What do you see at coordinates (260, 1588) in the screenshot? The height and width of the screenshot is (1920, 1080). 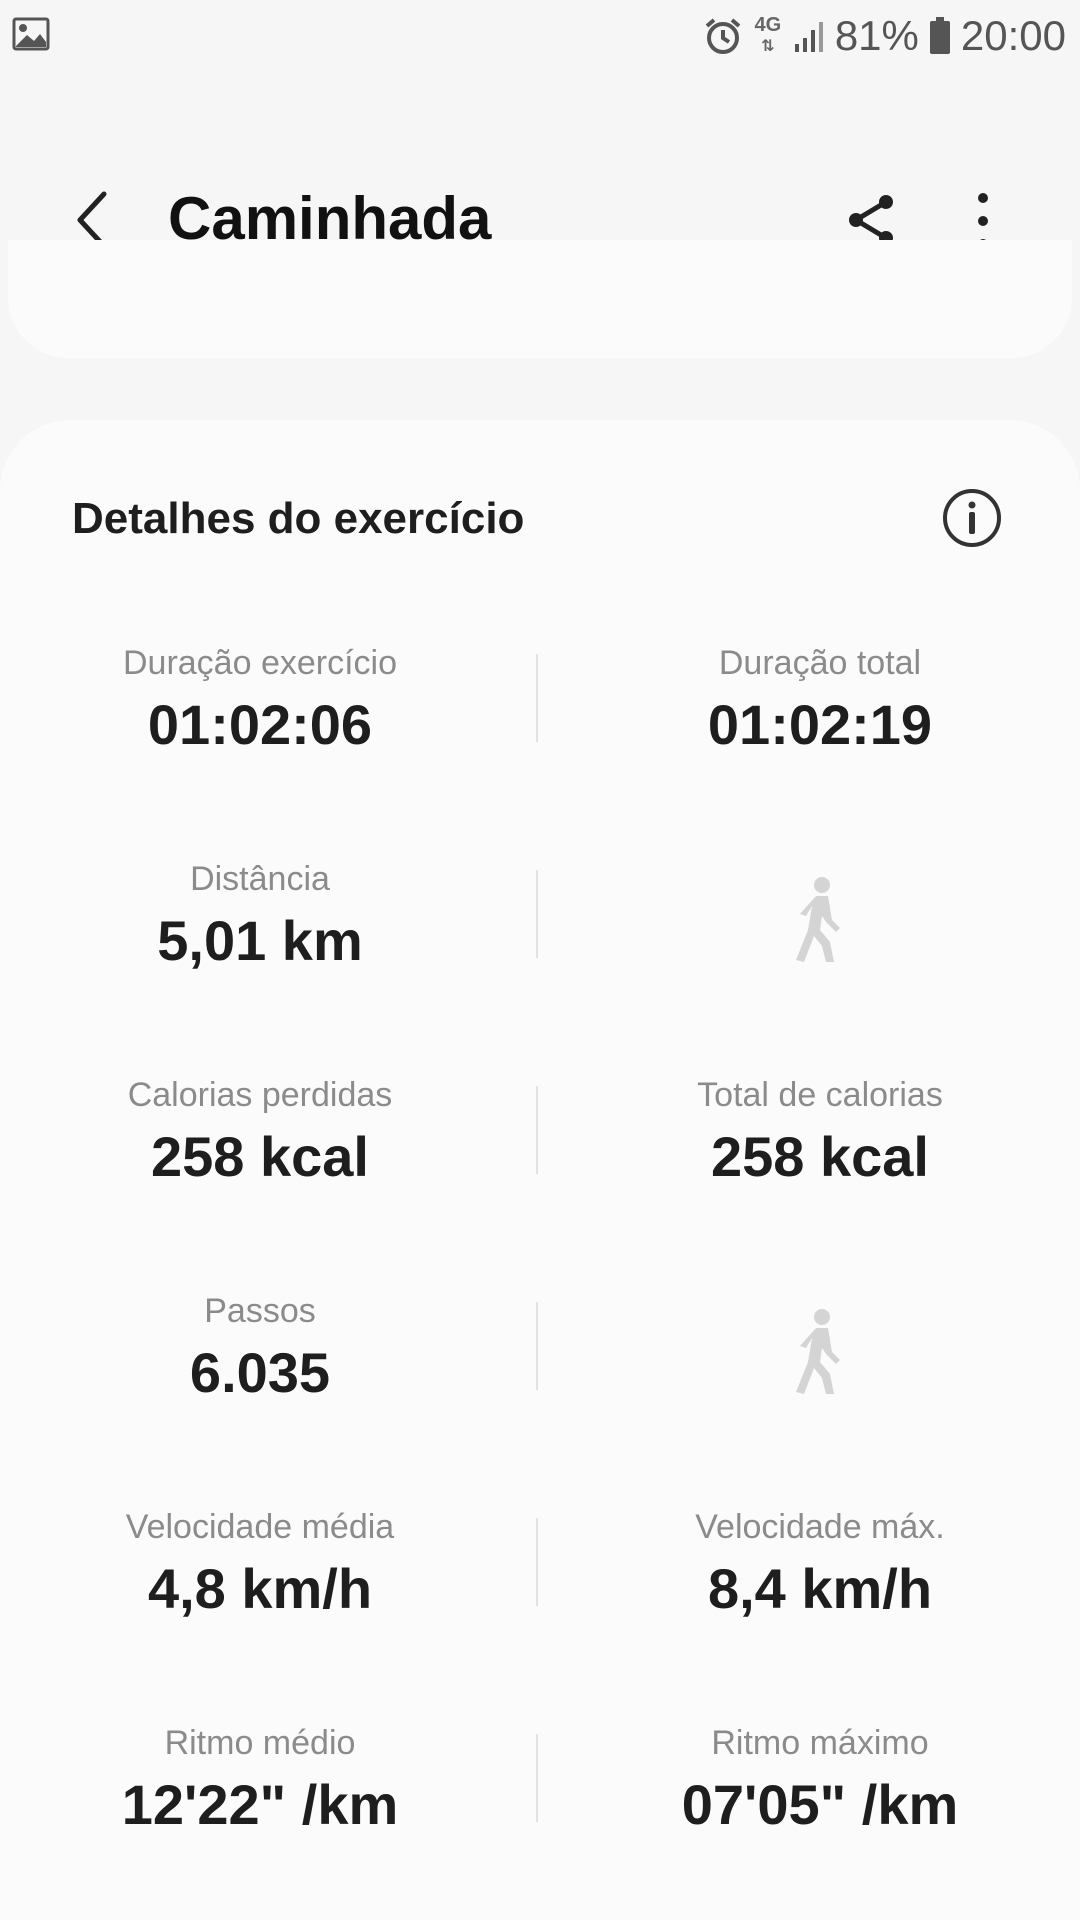 I see `metric-value: 4,8 km/h` at bounding box center [260, 1588].